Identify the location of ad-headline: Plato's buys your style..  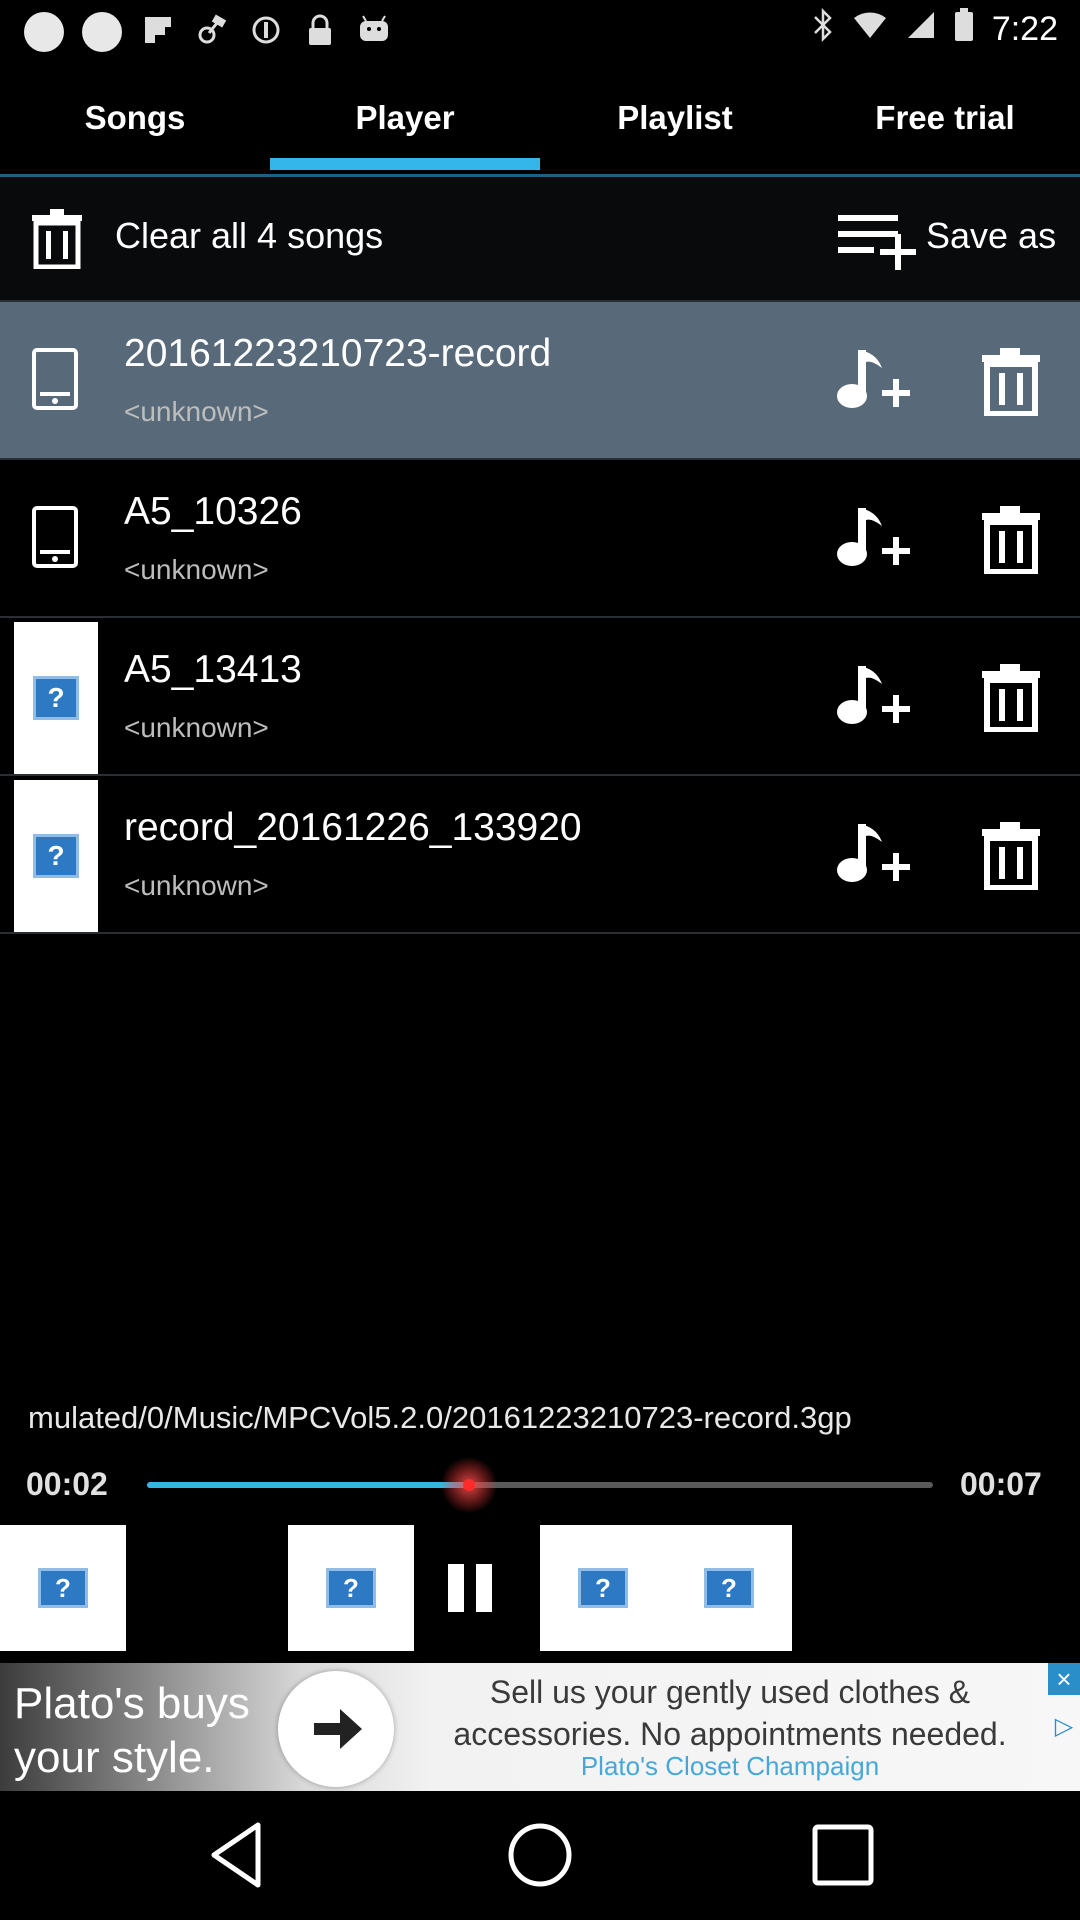
(132, 1730).